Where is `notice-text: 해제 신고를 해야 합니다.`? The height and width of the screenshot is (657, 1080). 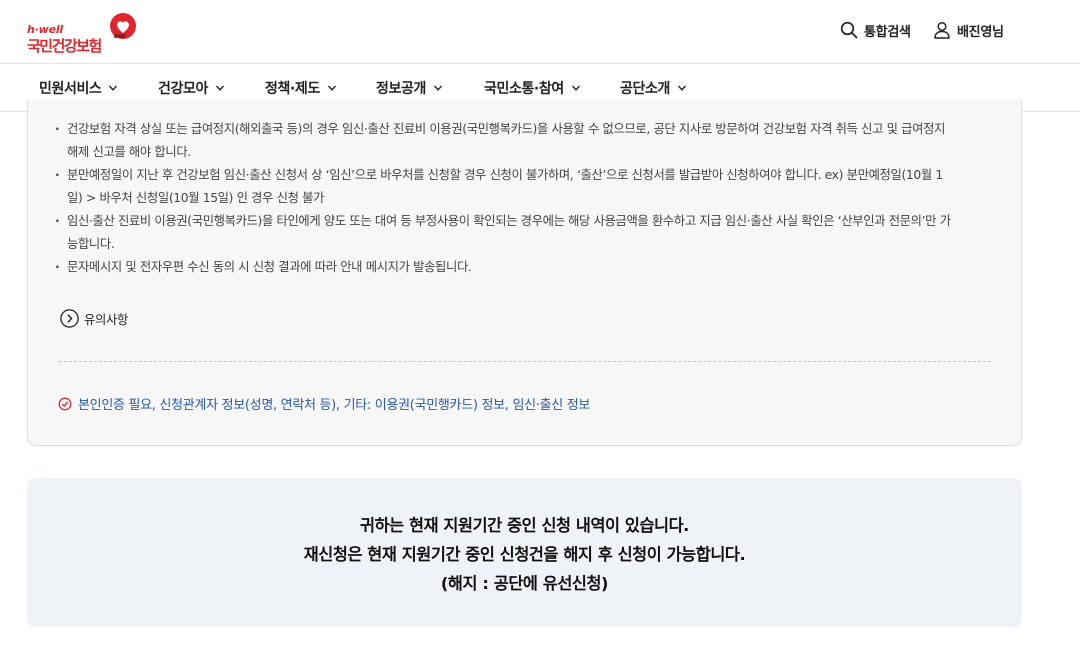
notice-text: 해제 신고를 해야 합니다. is located at coordinates (129, 152).